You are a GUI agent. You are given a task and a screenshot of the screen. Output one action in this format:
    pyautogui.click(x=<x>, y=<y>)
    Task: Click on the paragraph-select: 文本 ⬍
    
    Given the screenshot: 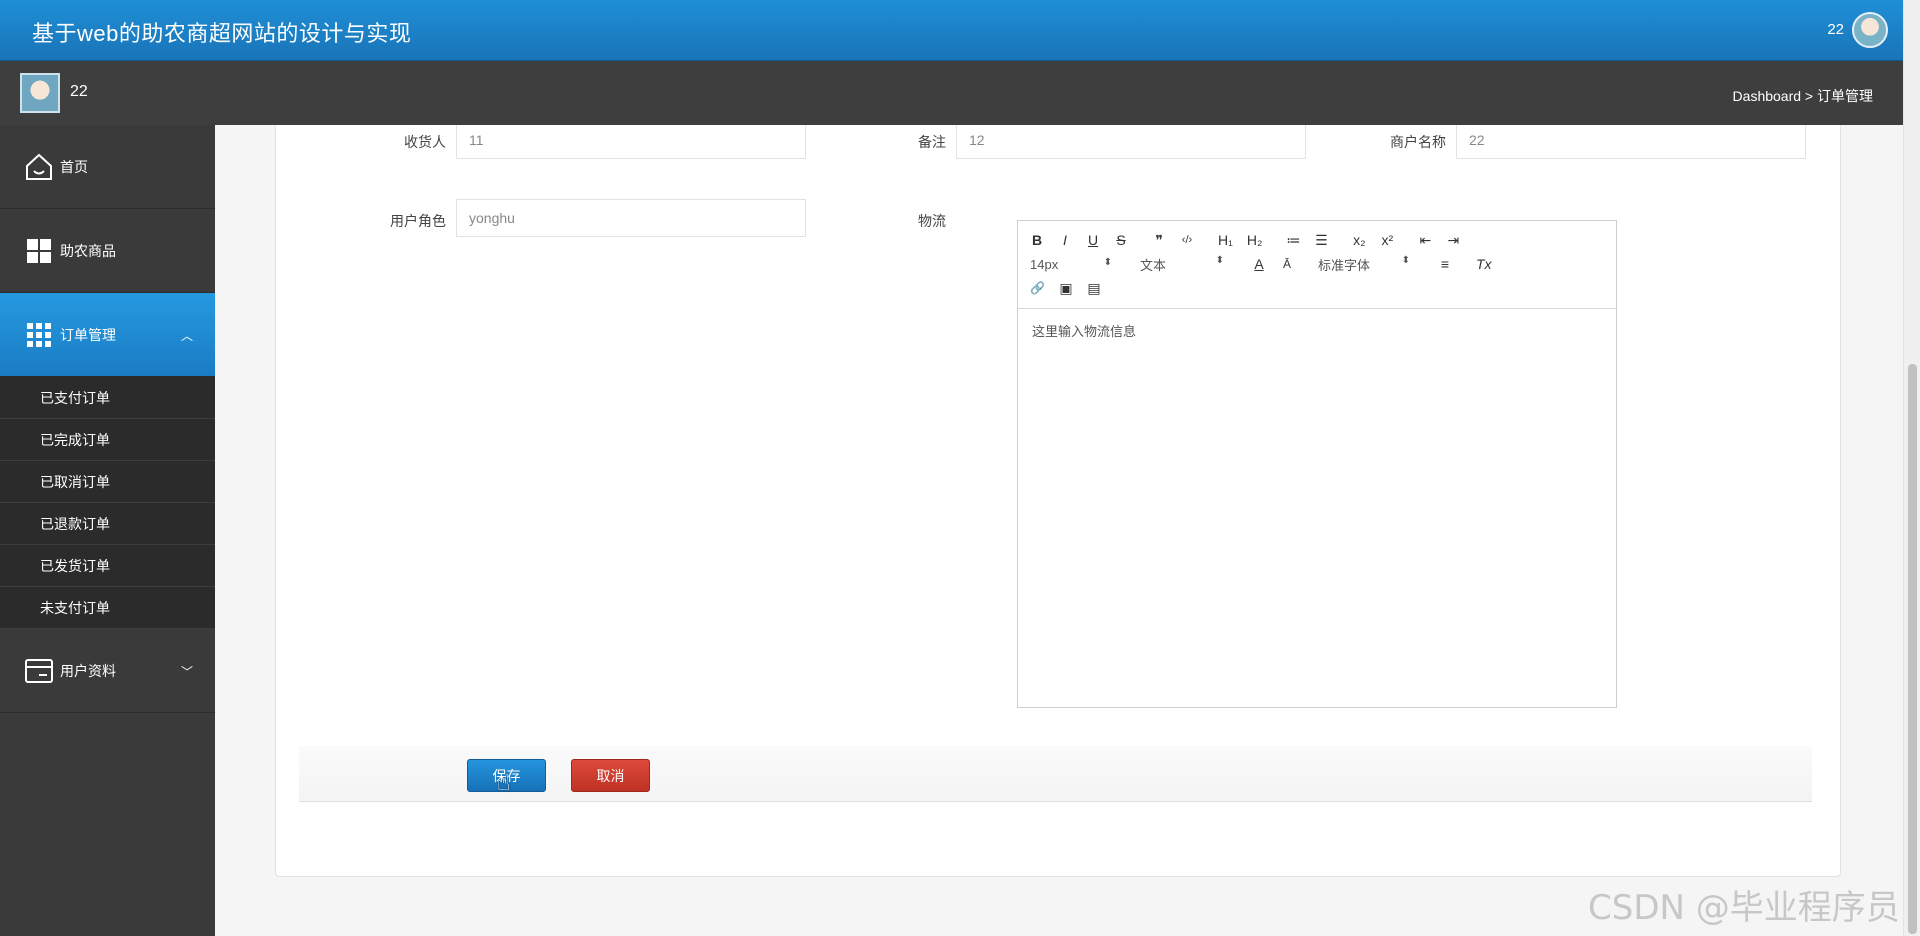 What is the action you would take?
    pyautogui.click(x=1182, y=264)
    